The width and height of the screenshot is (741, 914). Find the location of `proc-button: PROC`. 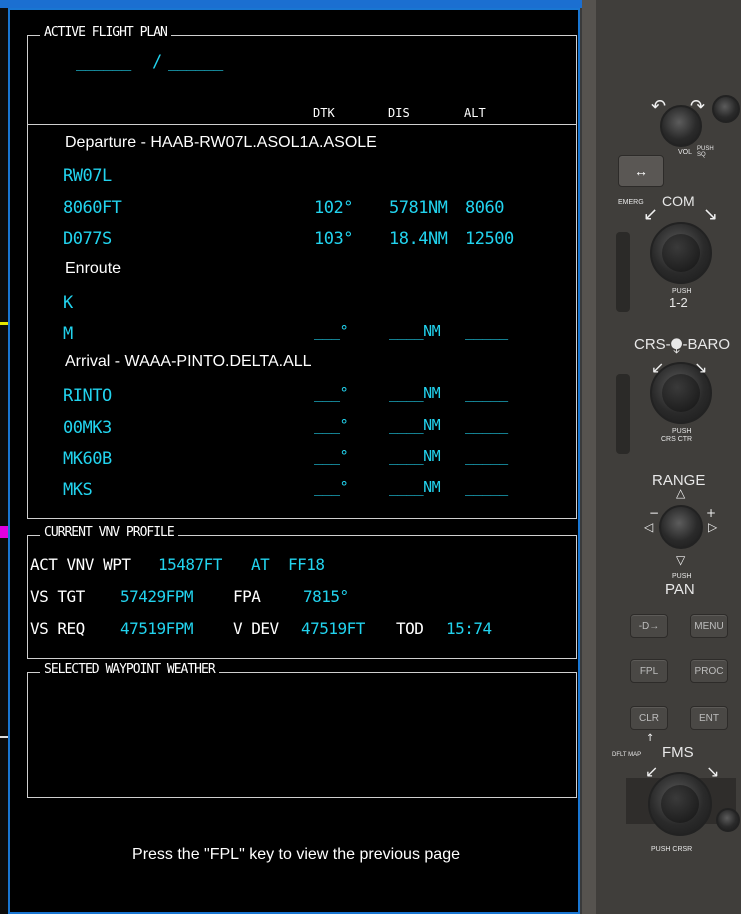

proc-button: PROC is located at coordinates (709, 671).